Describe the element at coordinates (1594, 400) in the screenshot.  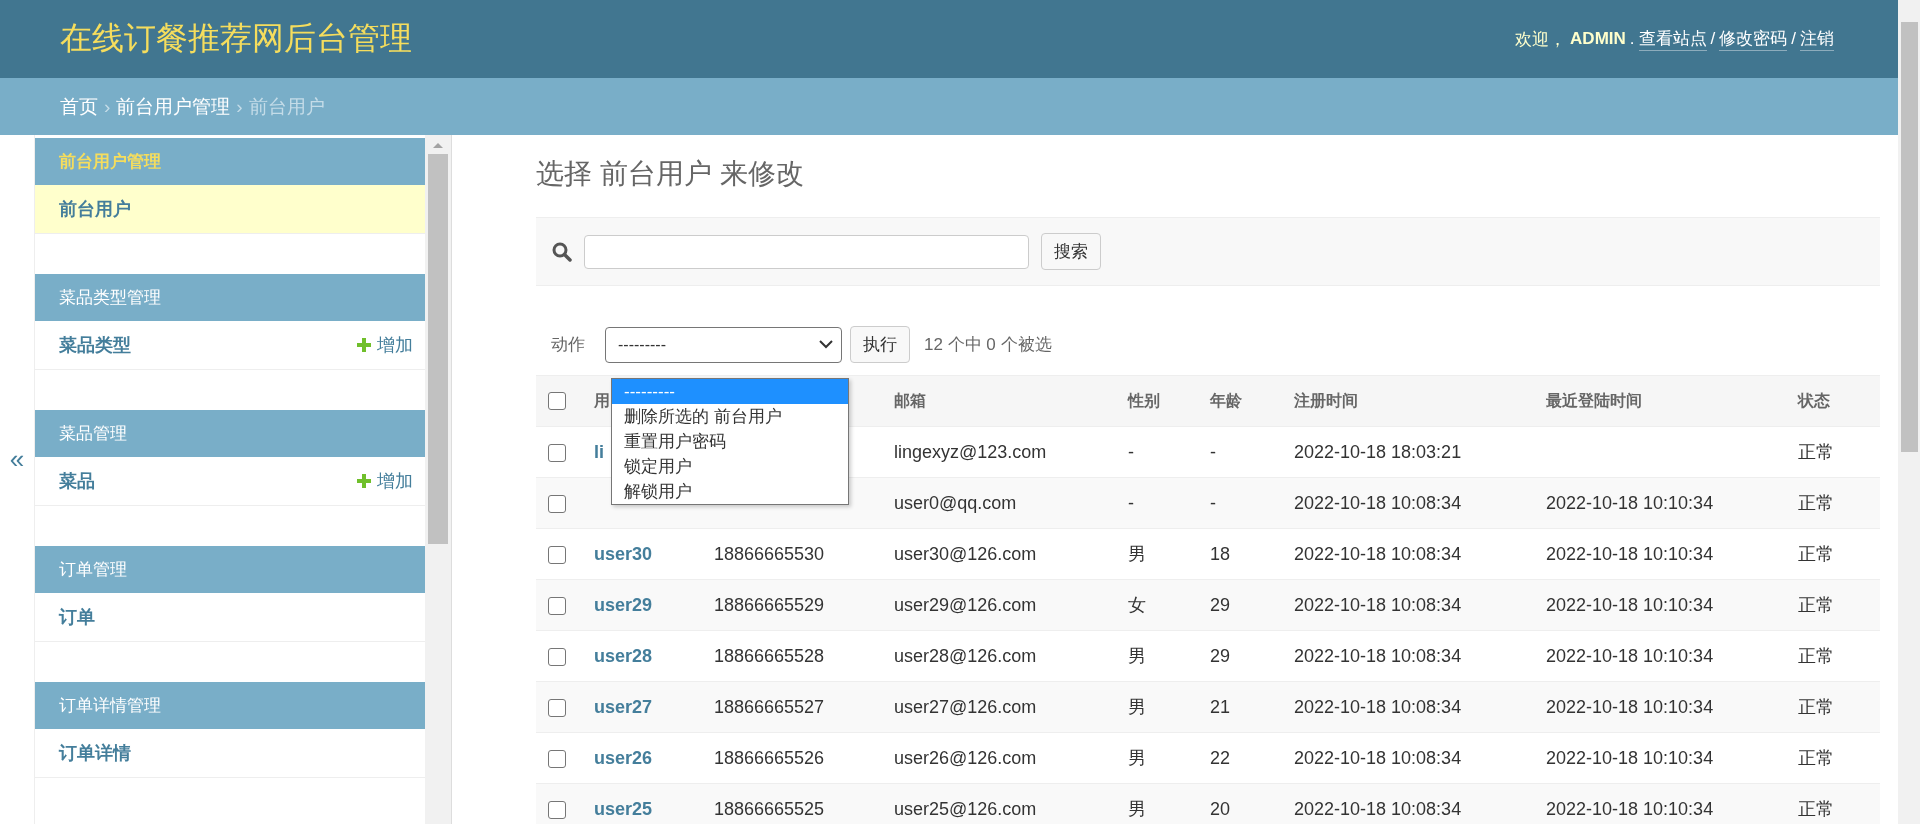
I see `column-header: 最近登陆时间` at that location.